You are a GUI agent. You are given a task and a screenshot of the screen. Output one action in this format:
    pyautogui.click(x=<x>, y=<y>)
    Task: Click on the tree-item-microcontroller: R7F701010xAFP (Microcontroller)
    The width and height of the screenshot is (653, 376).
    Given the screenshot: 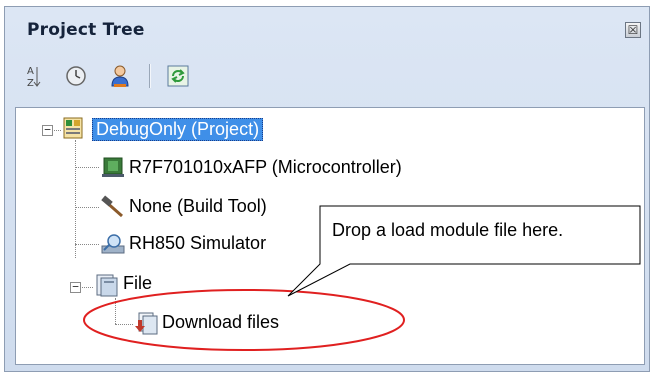 What is the action you would take?
    pyautogui.click(x=265, y=167)
    